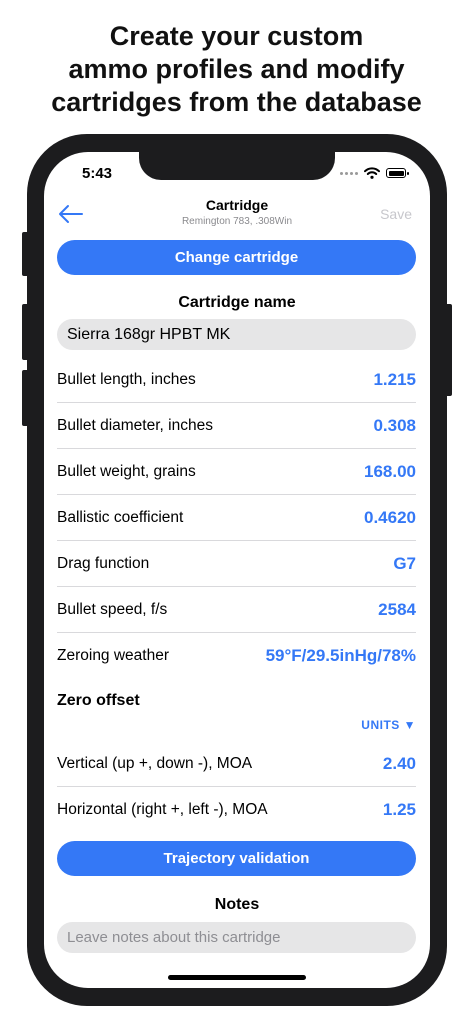 The width and height of the screenshot is (473, 1024). I want to click on row-value: 2584, so click(397, 609).